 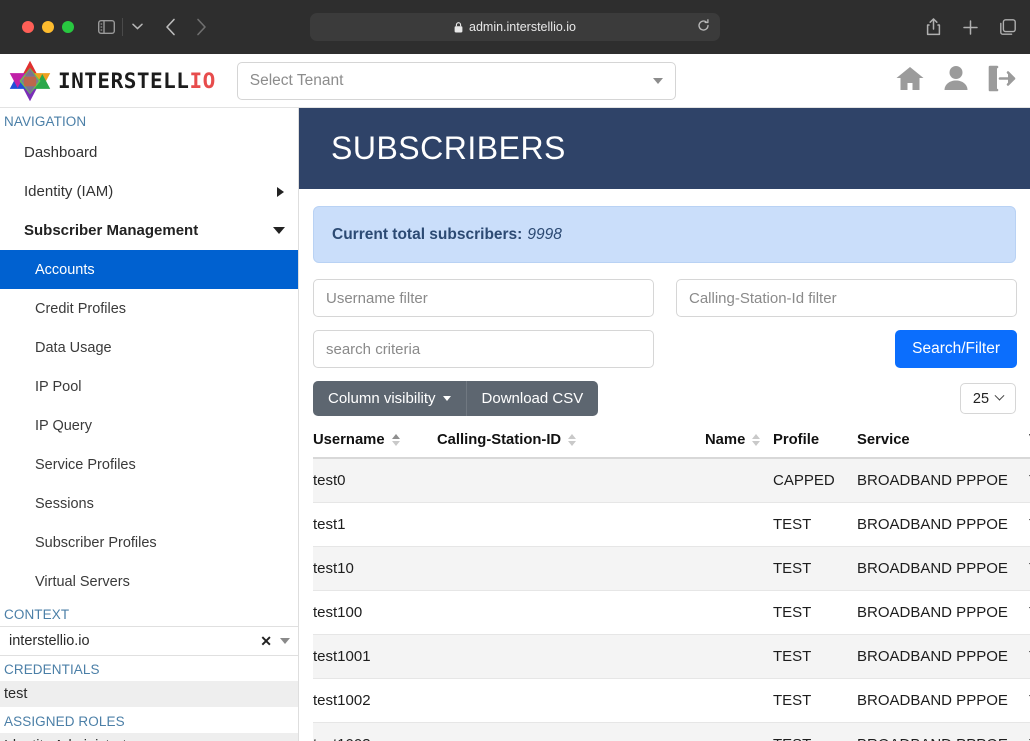 I want to click on sidebar-item-ip-query: IP Query, so click(x=149, y=425).